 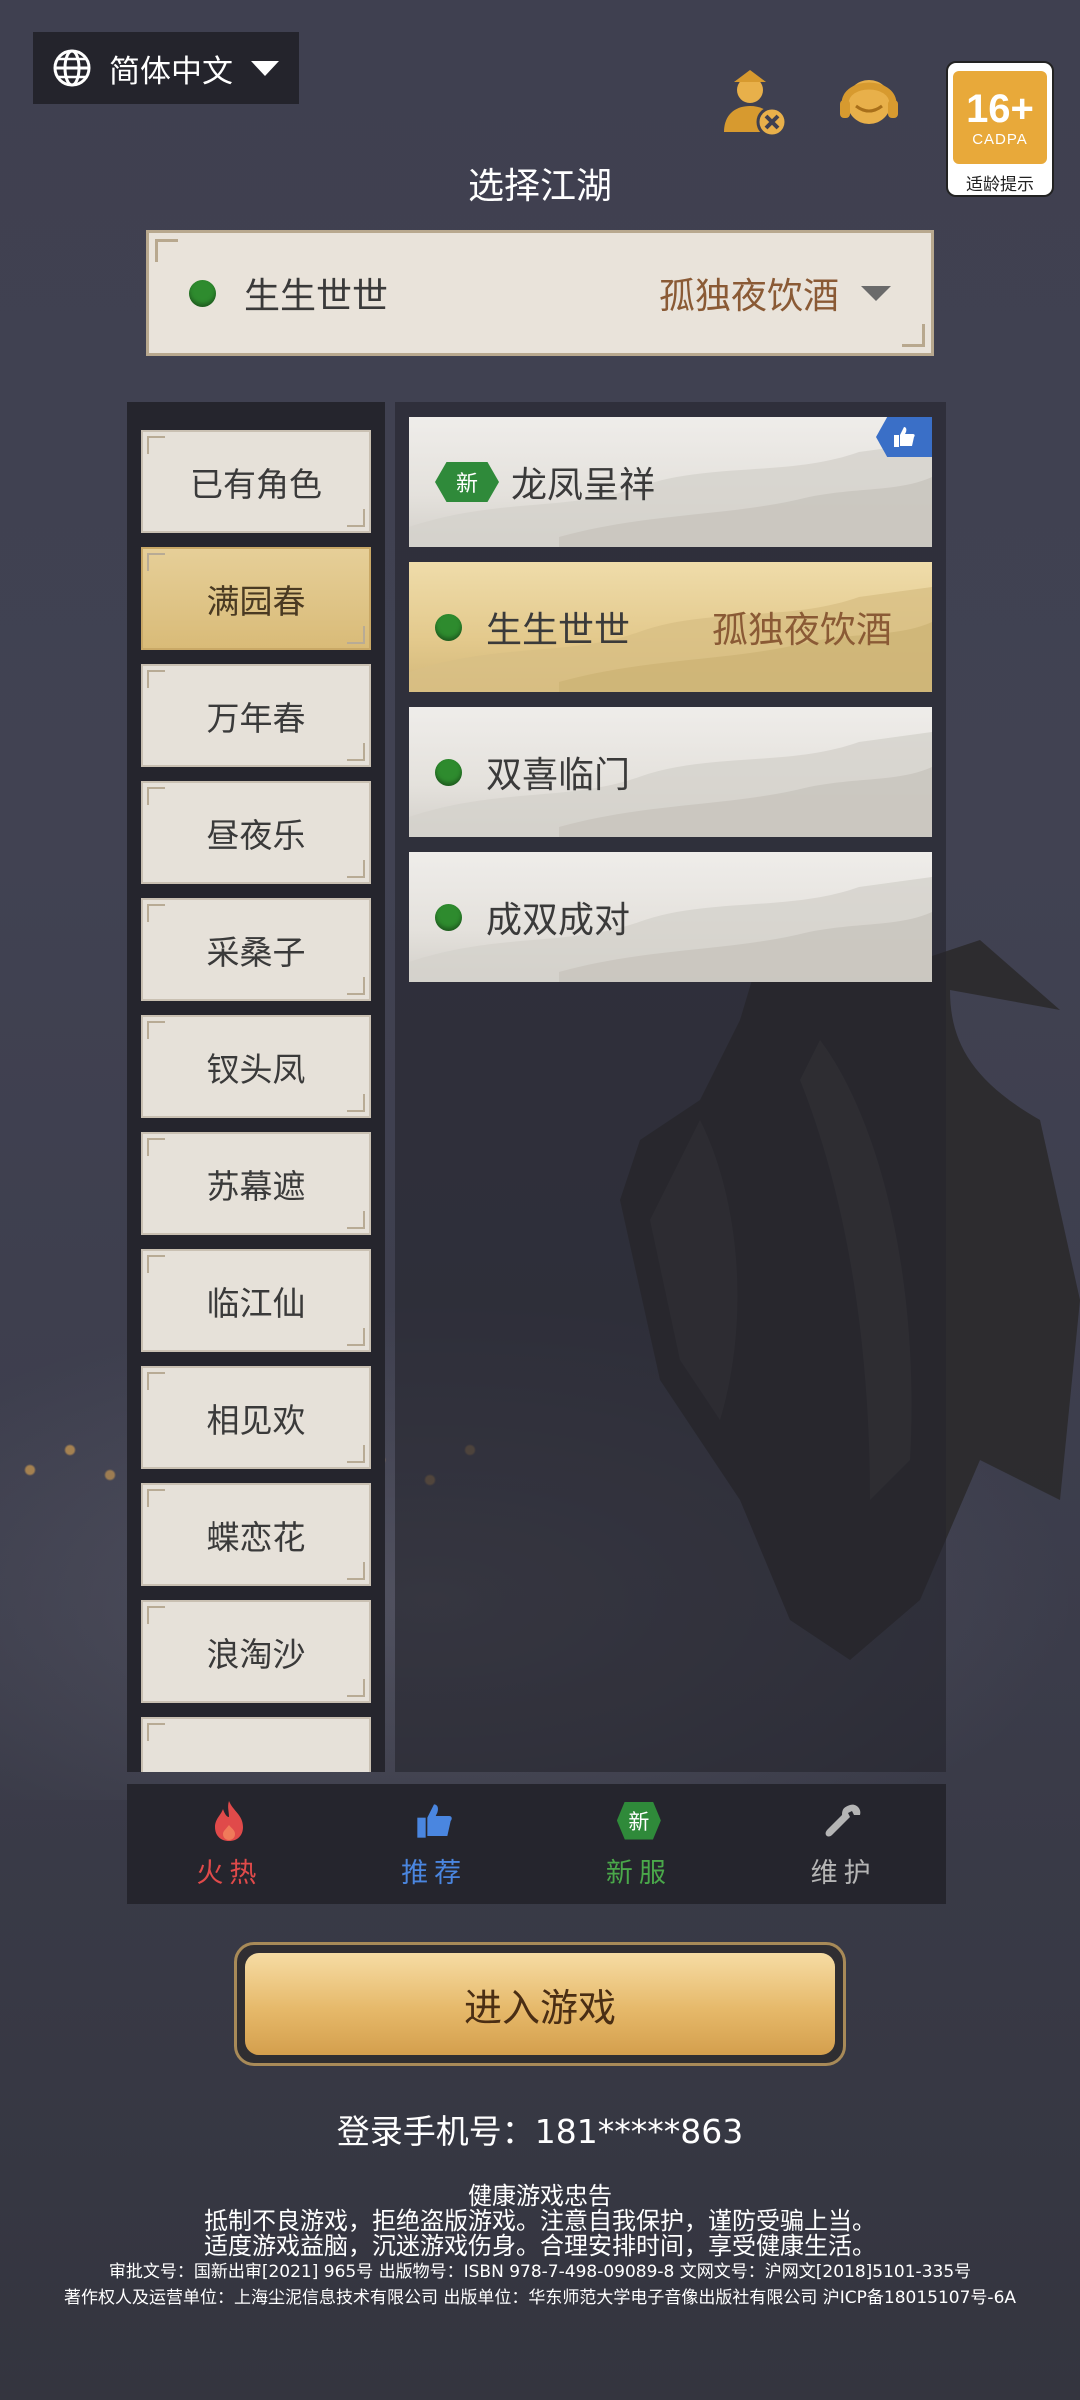 What do you see at coordinates (1000, 109) in the screenshot?
I see `age-rating-number: 16+` at bounding box center [1000, 109].